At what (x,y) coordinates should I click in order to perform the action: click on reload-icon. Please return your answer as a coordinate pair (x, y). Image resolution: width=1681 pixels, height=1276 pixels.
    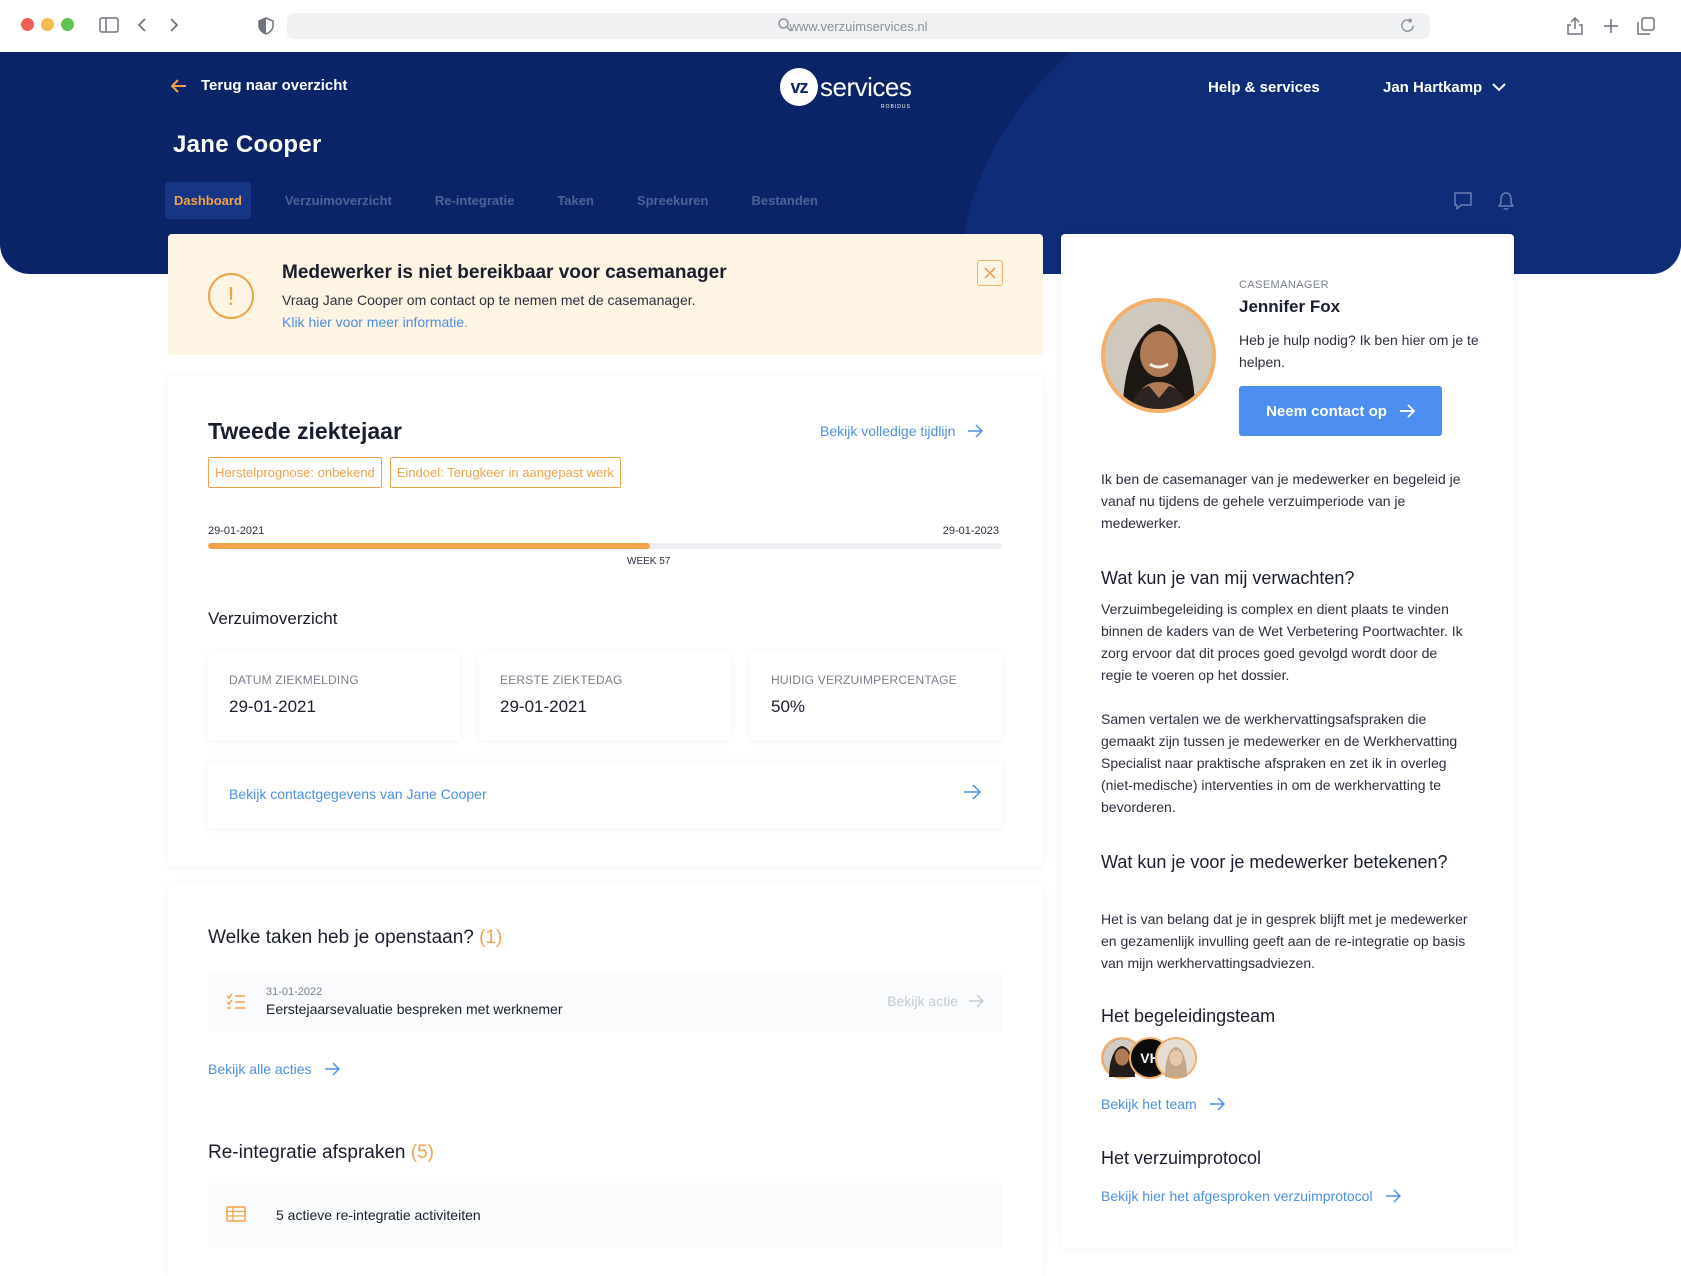
    Looking at the image, I should click on (1407, 25).